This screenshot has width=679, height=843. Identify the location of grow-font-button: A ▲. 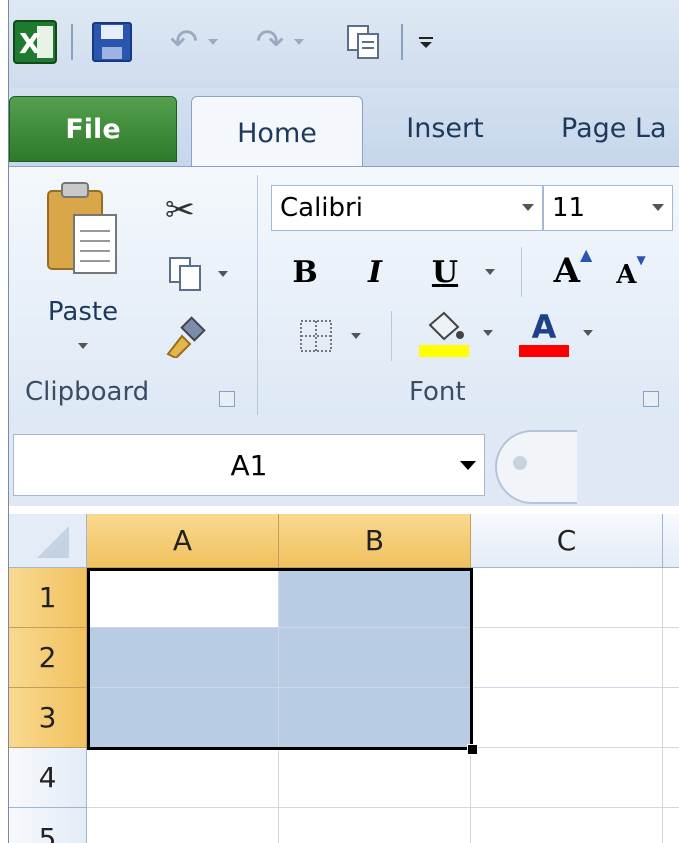
(573, 271).